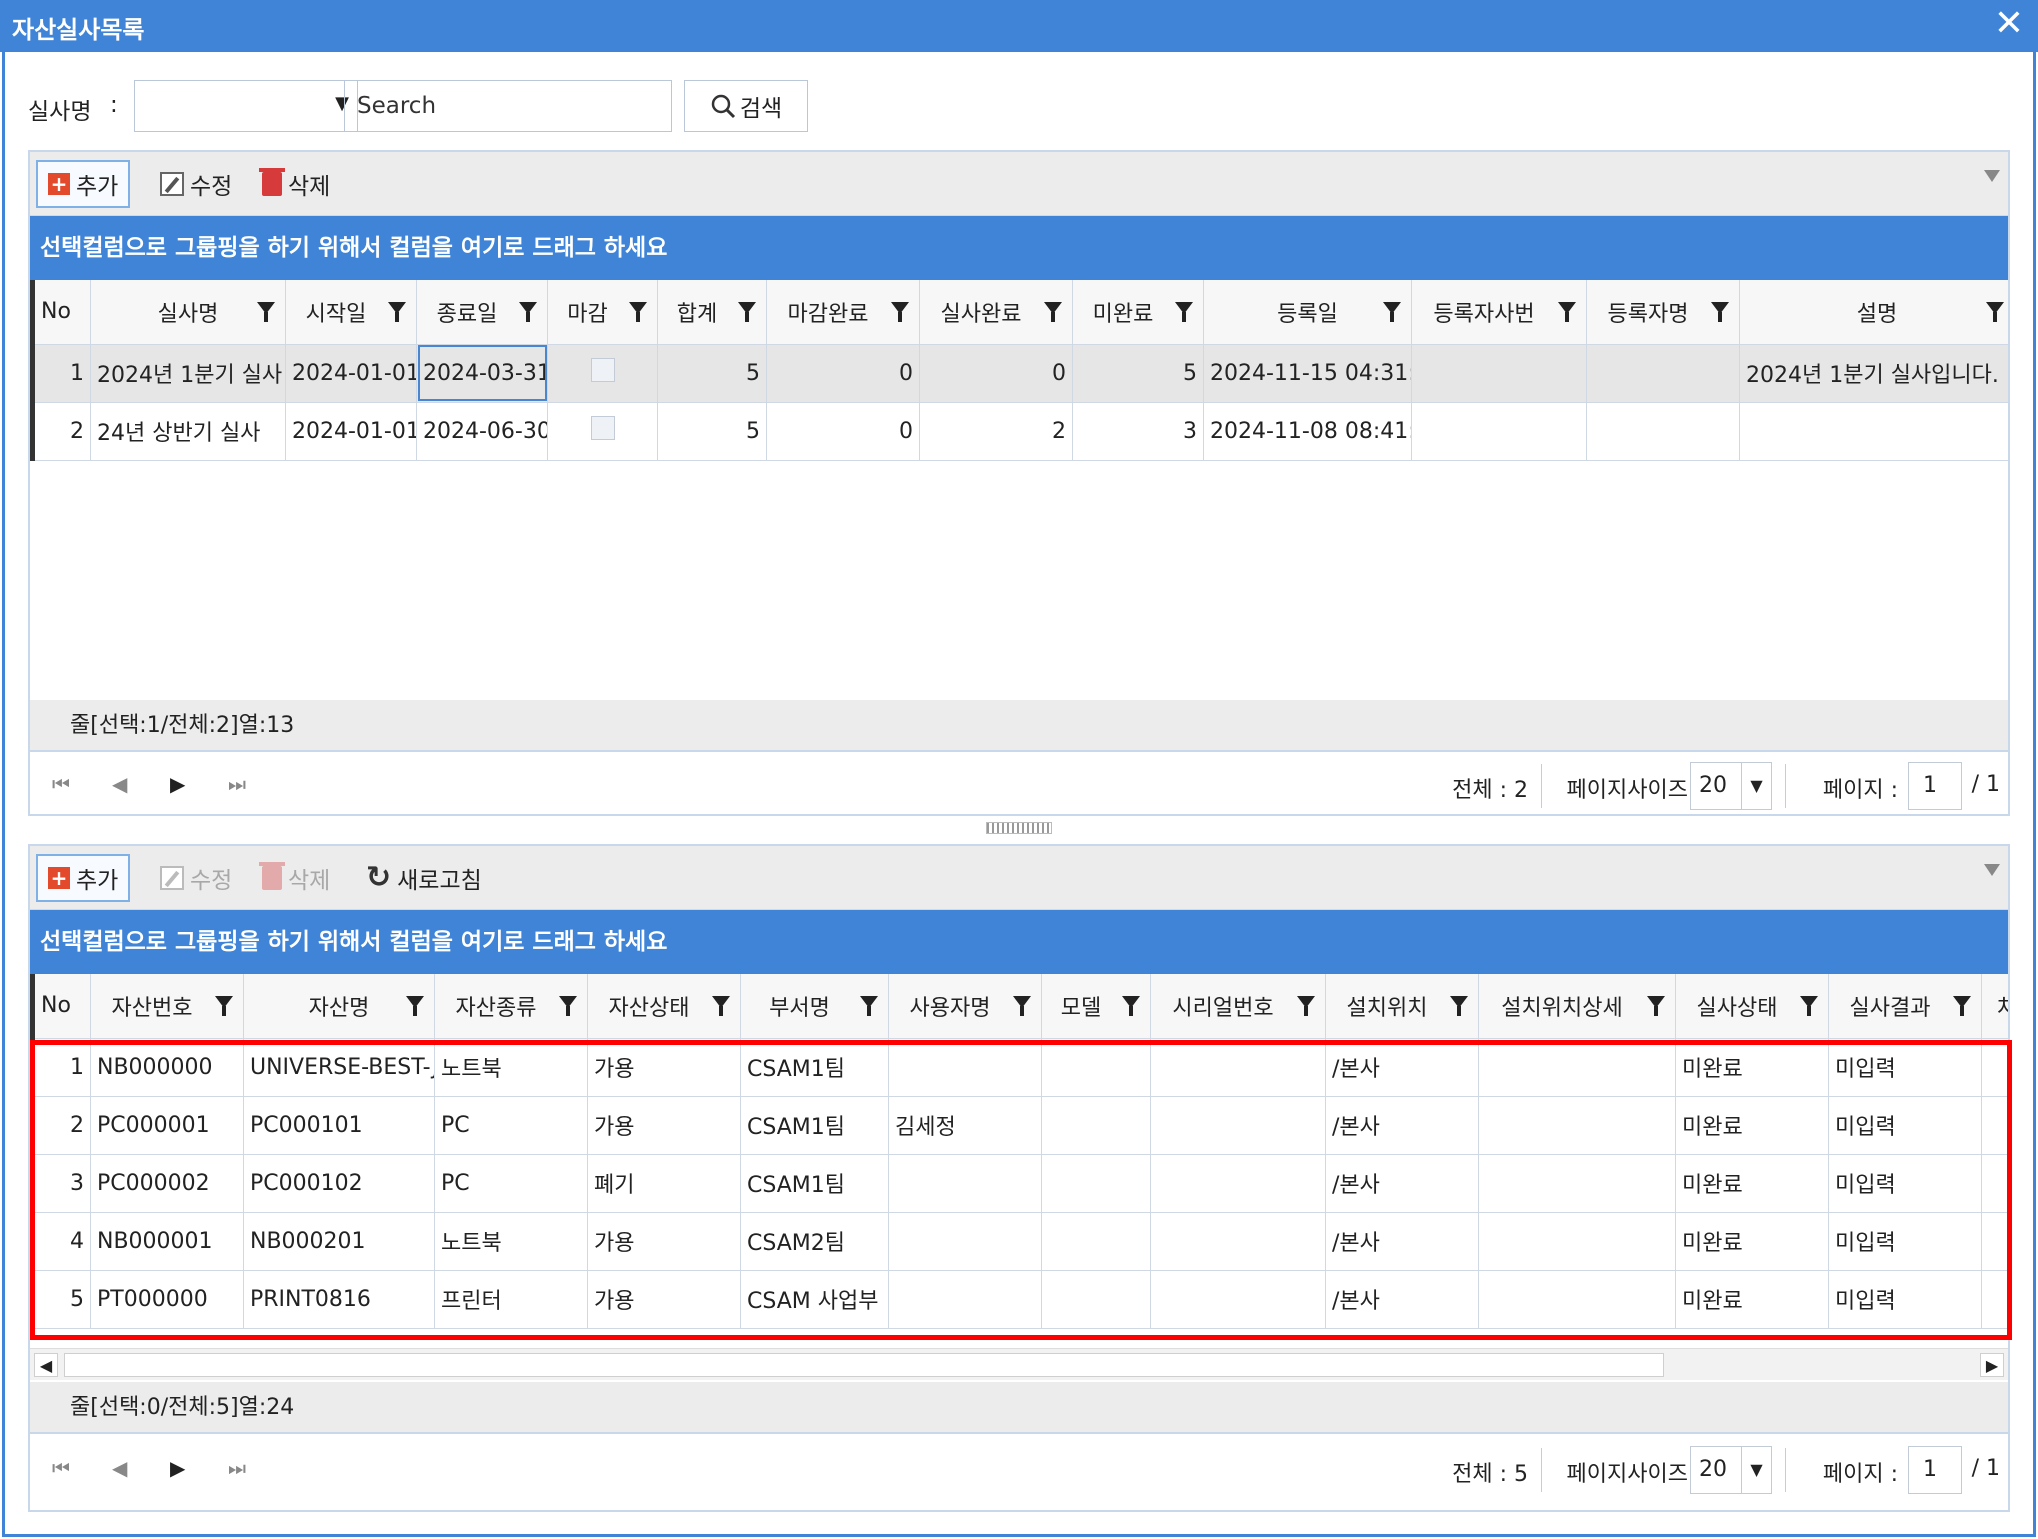 The height and width of the screenshot is (1539, 2038). Describe the element at coordinates (61, 1468) in the screenshot. I see `first-page-icon: ⏮` at that location.